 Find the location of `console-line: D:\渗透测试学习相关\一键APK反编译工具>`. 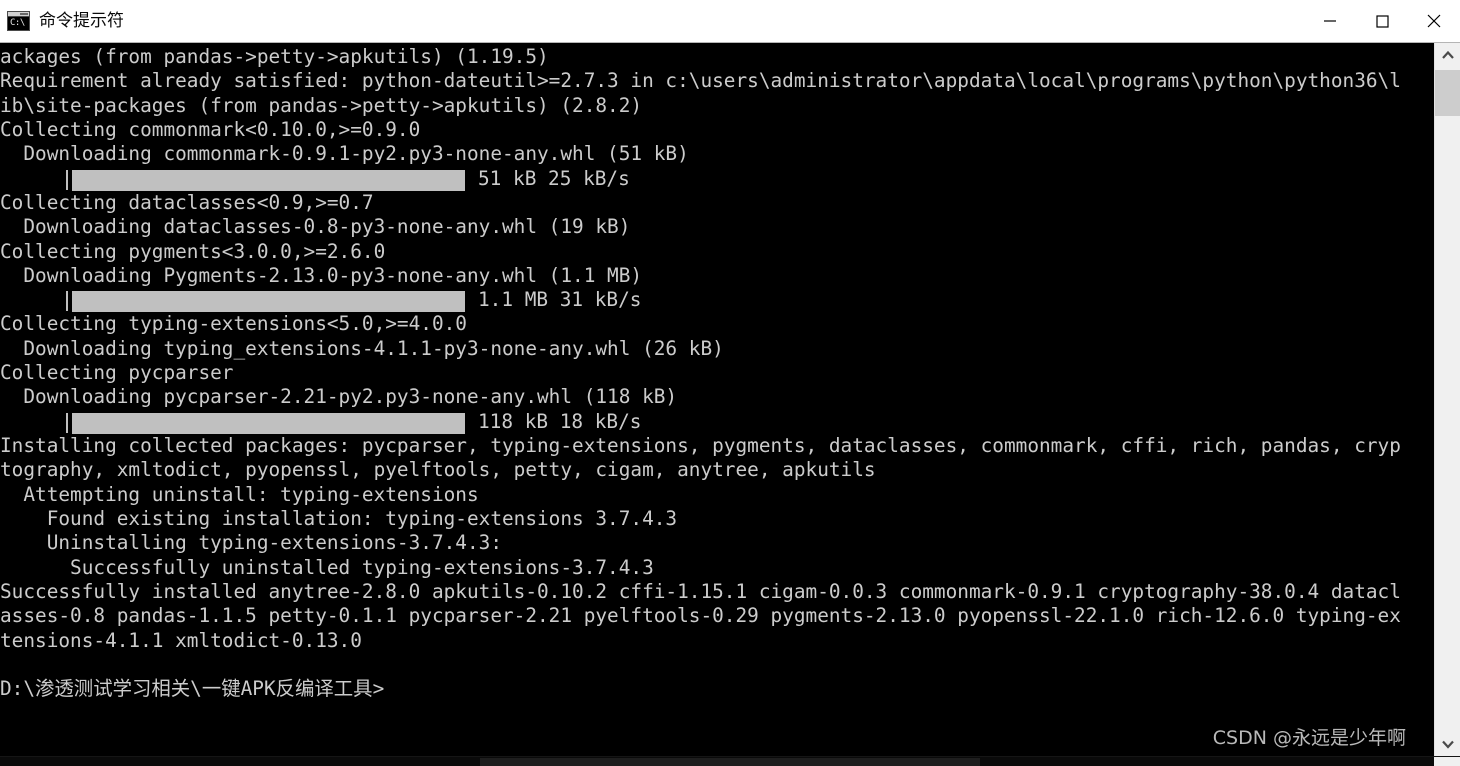

console-line: D:\渗透测试学习相关\一键APK反编译工具> is located at coordinates (192, 689).